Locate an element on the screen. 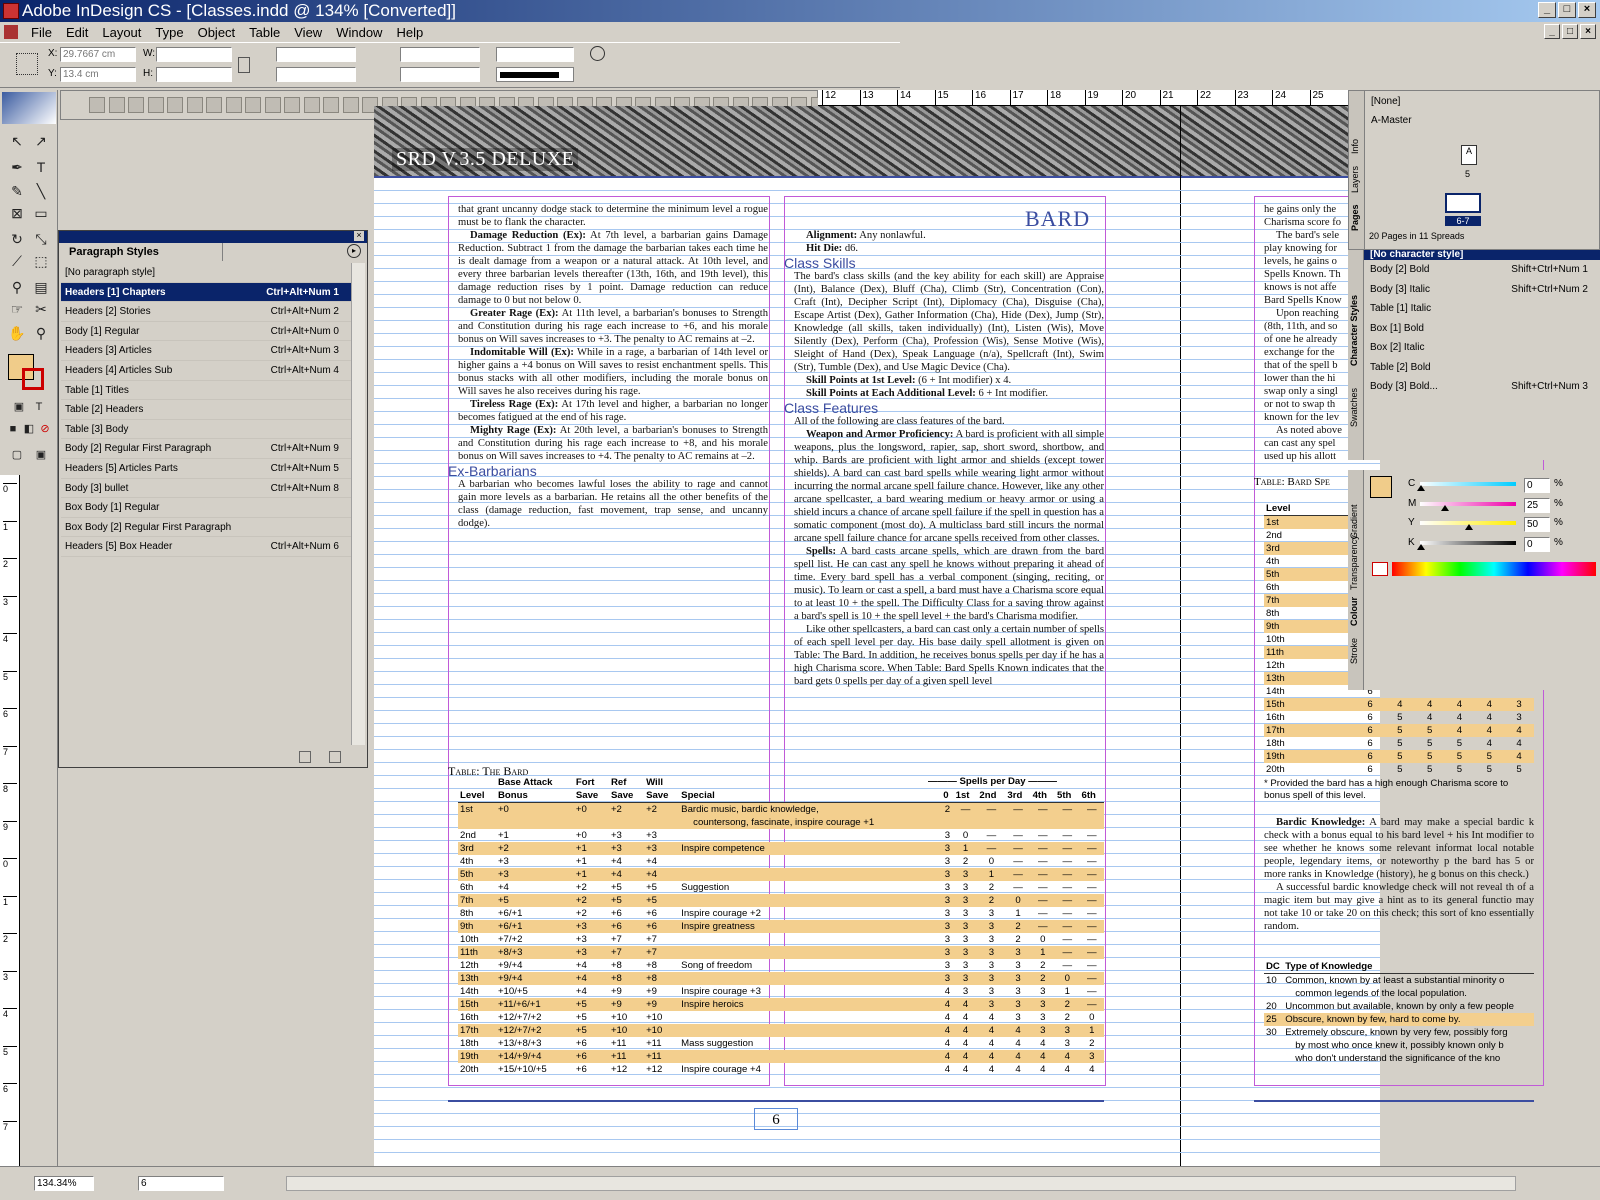  type-tool-icon: T is located at coordinates (41, 167).